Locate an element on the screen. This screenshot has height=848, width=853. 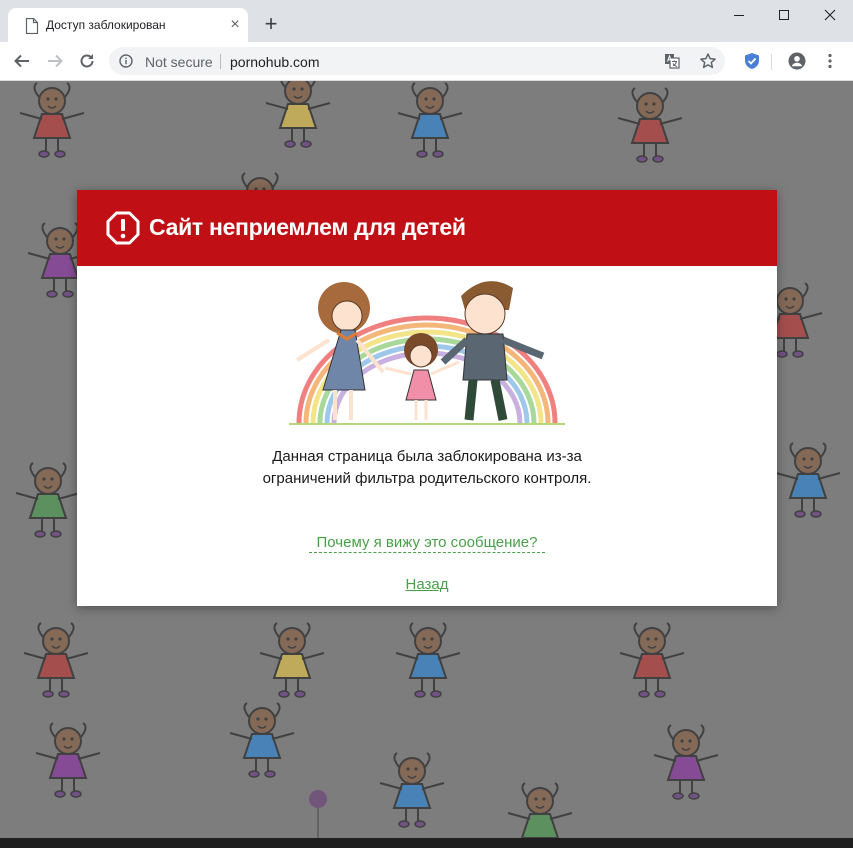
address-bar: Not secure pornohub.com is located at coordinates (417, 61).